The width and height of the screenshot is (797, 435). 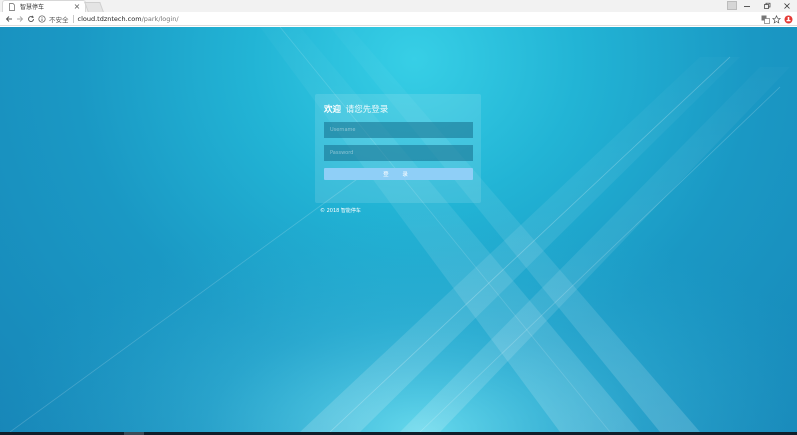 What do you see at coordinates (398, 153) in the screenshot?
I see `password-input` at bounding box center [398, 153].